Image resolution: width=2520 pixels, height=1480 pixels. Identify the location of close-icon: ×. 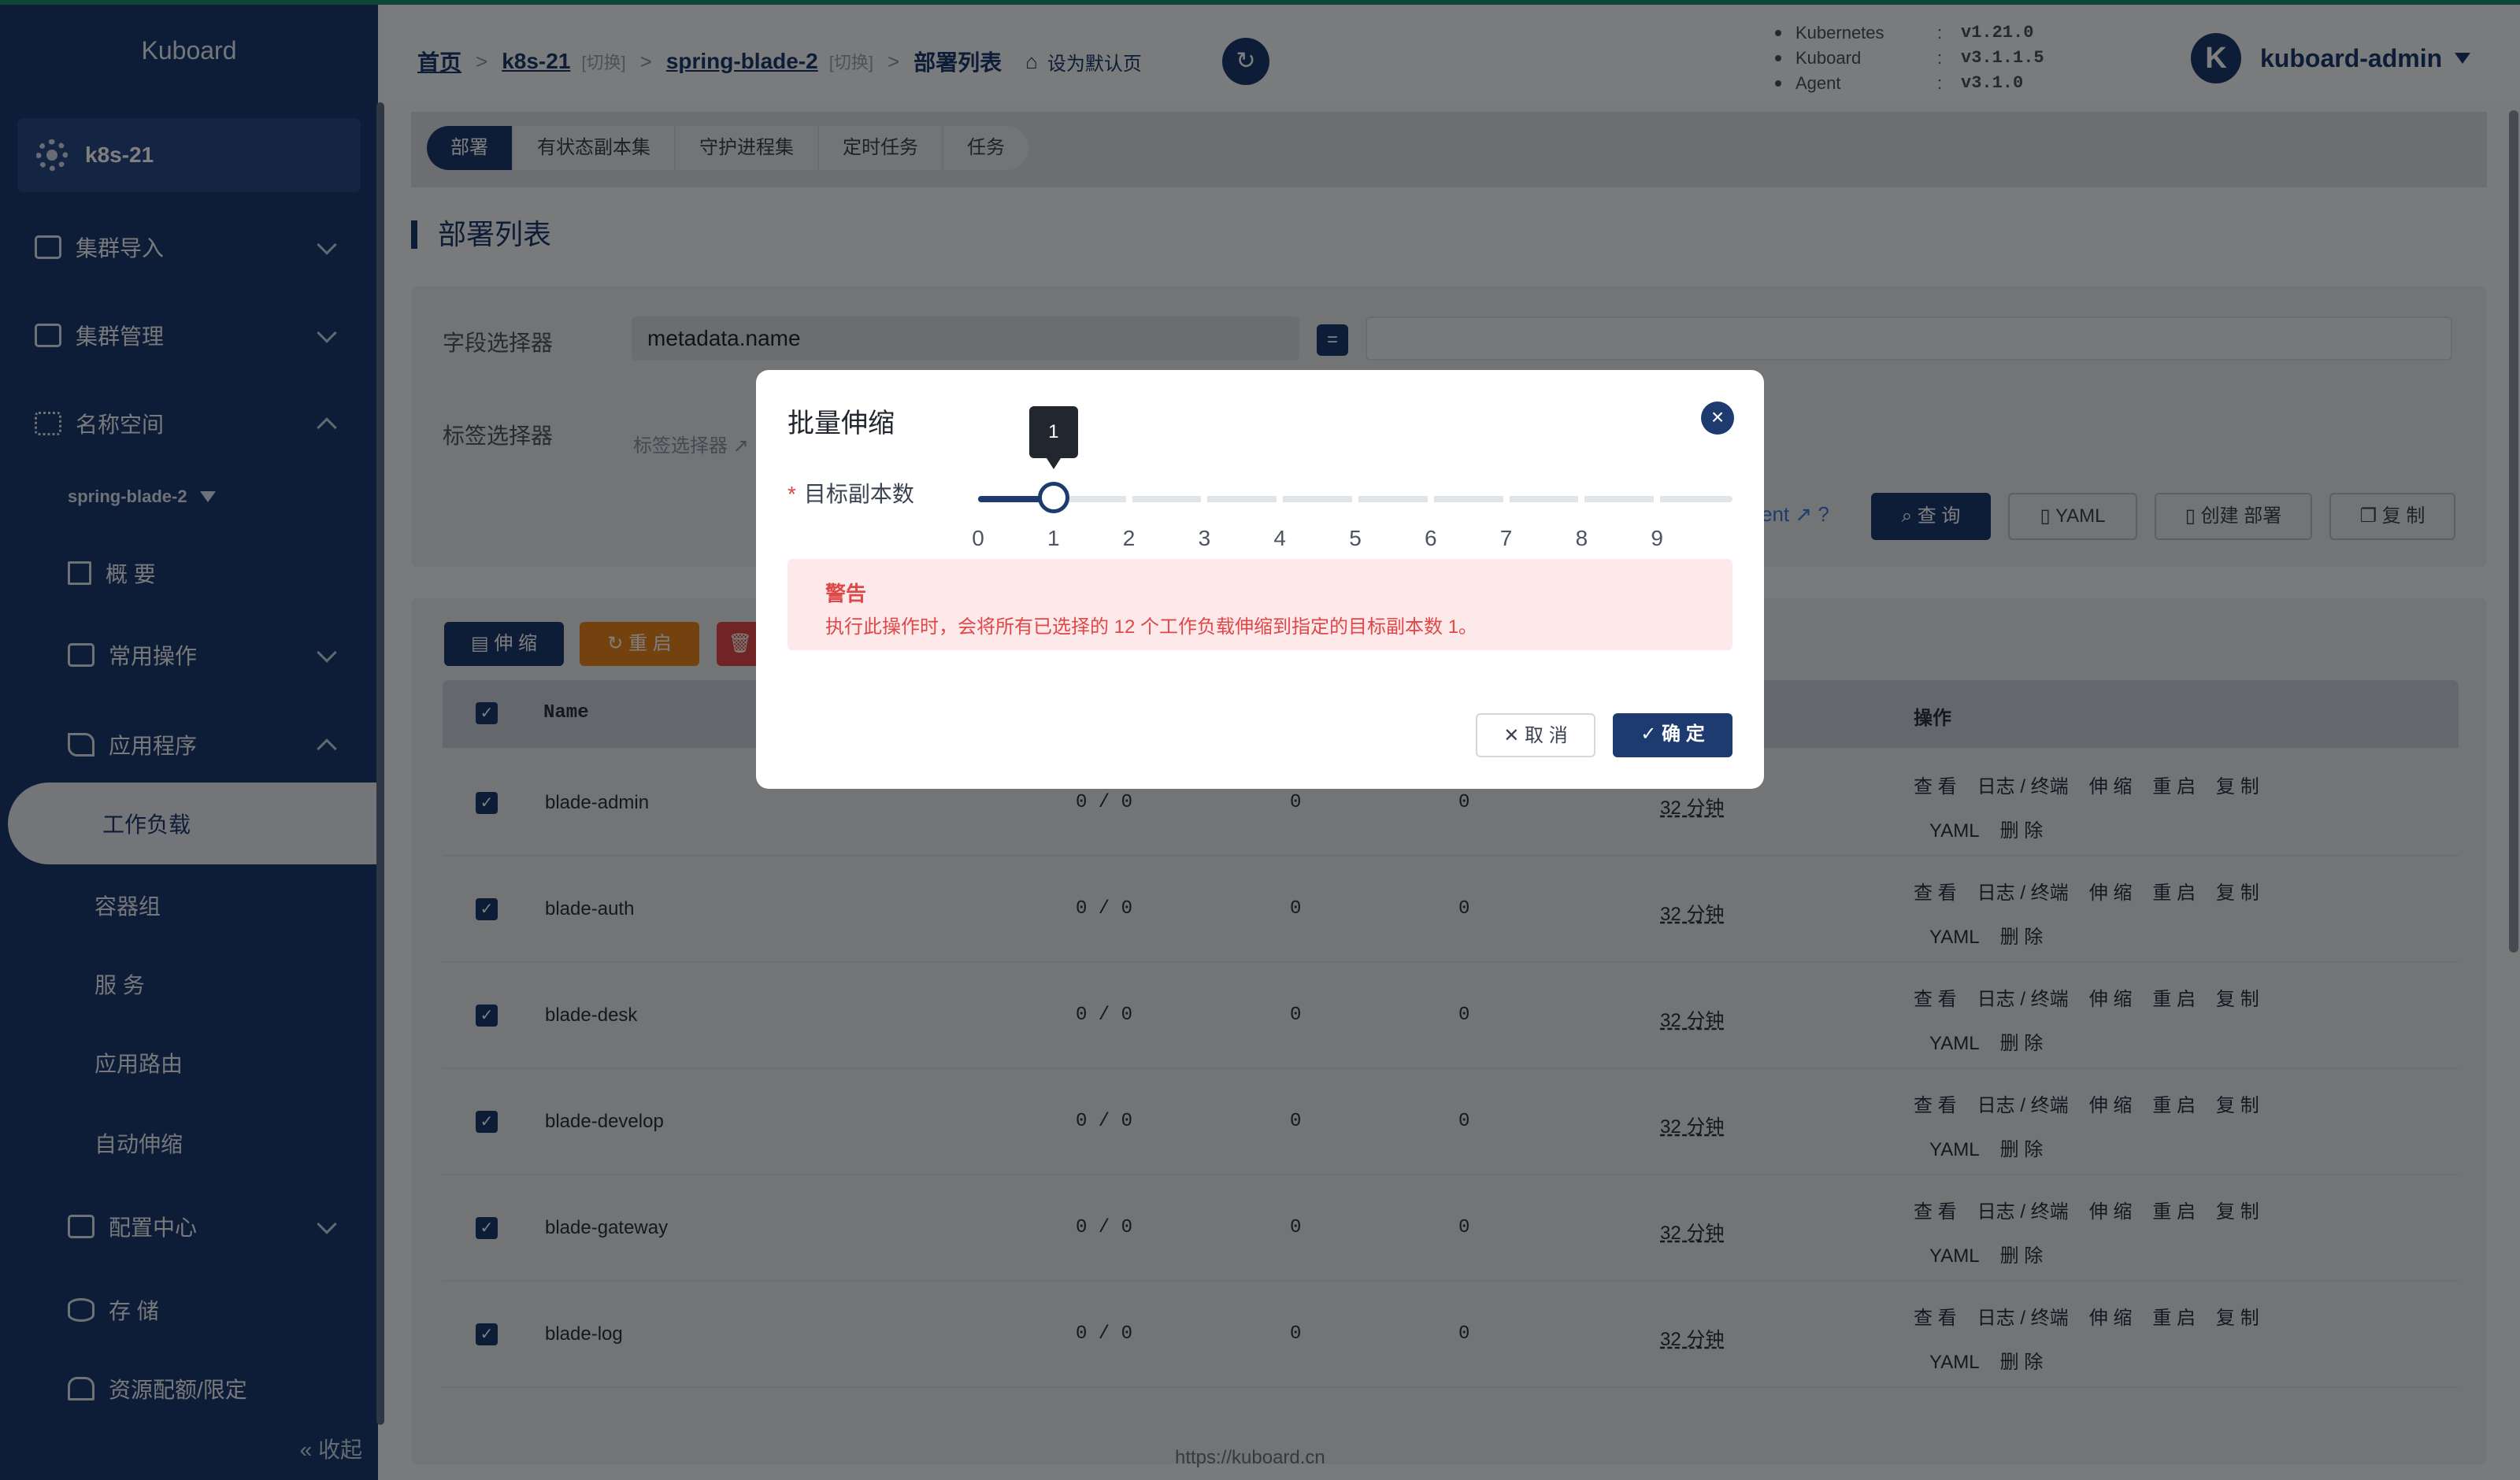
(1717, 418).